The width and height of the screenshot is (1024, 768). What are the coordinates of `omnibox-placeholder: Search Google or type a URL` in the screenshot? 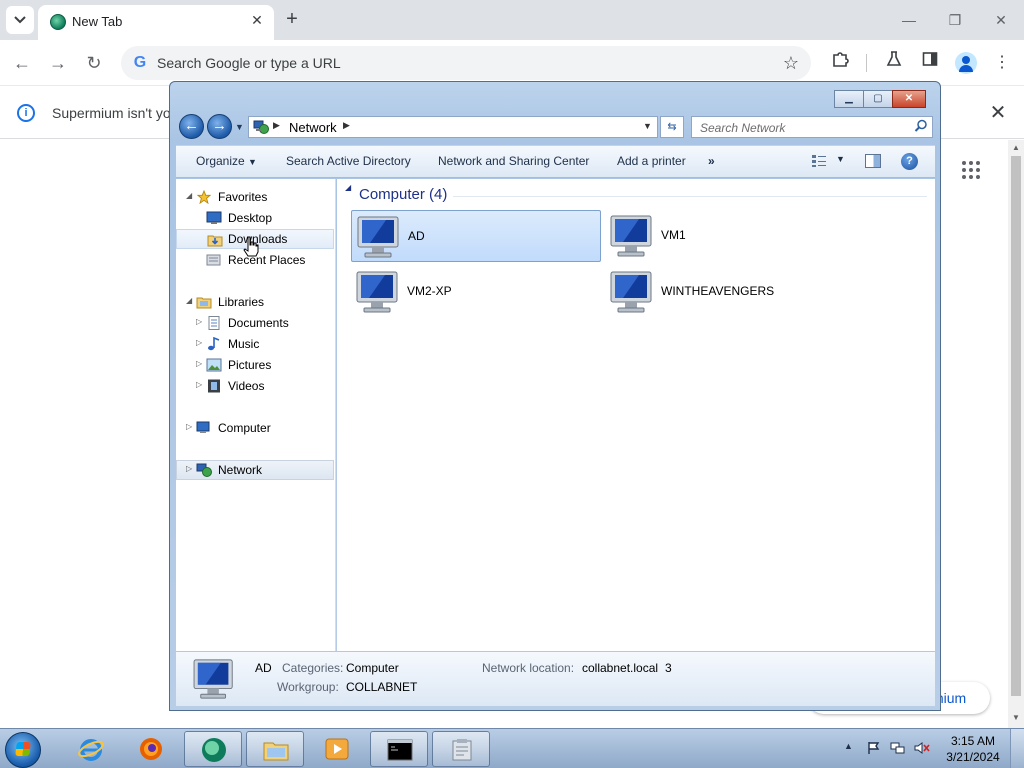 It's located at (249, 63).